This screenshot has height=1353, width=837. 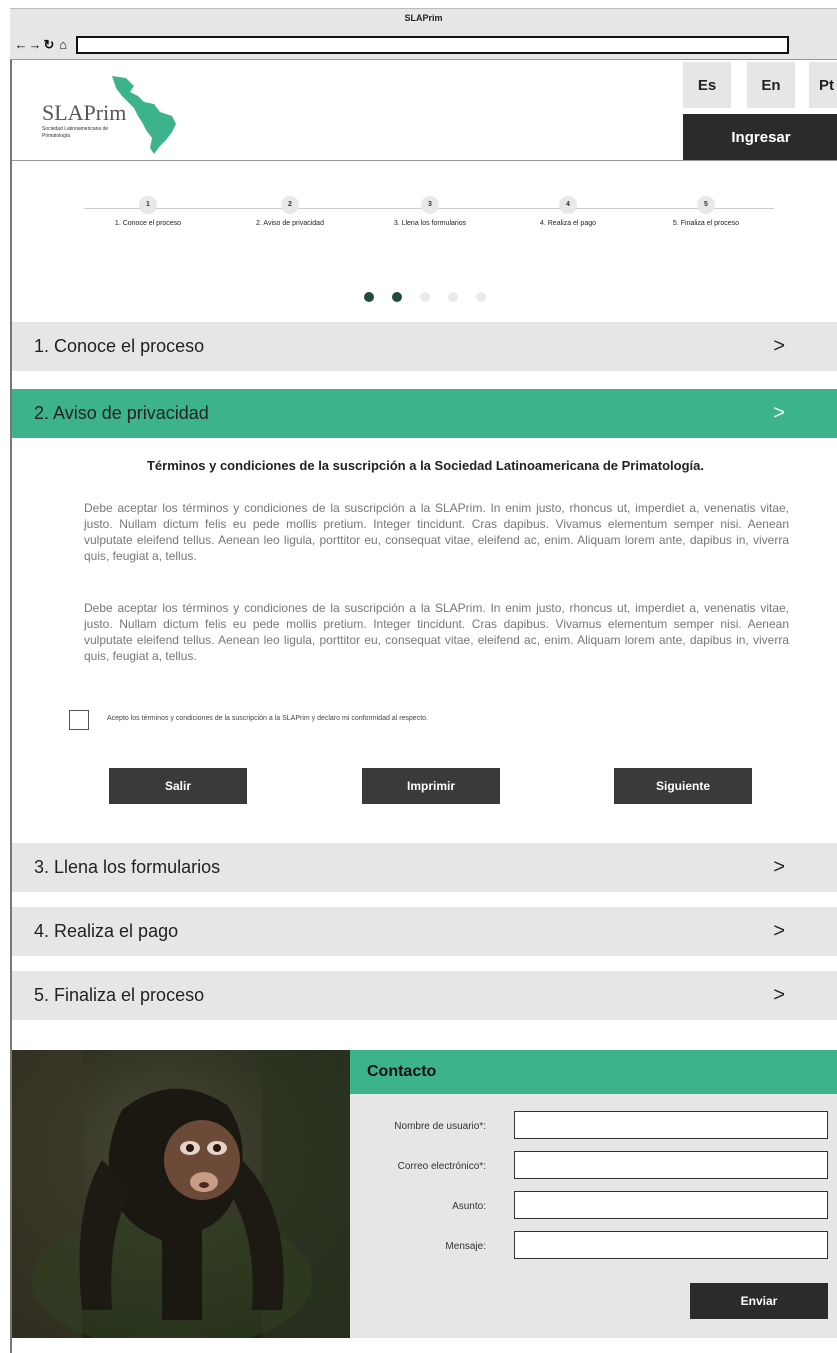 I want to click on section-4-header: 4. Realiza el pago >, so click(x=424, y=931).